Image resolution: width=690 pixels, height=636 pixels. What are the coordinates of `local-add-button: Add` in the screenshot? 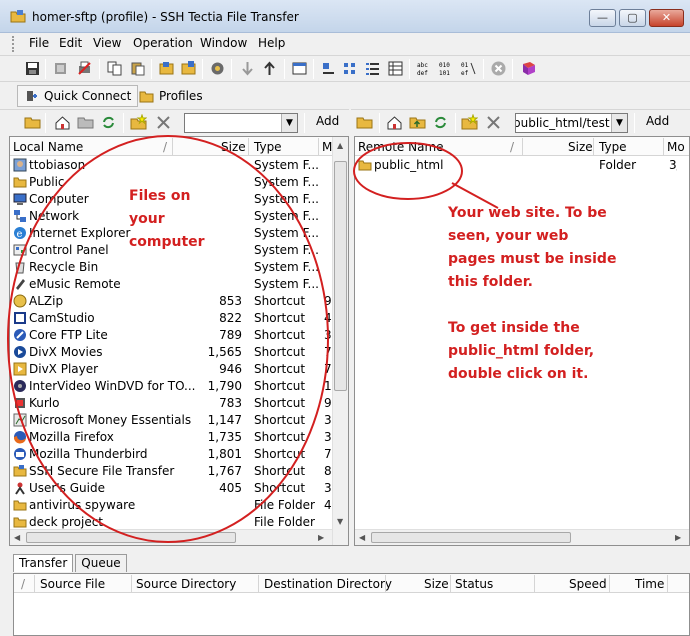 It's located at (327, 121).